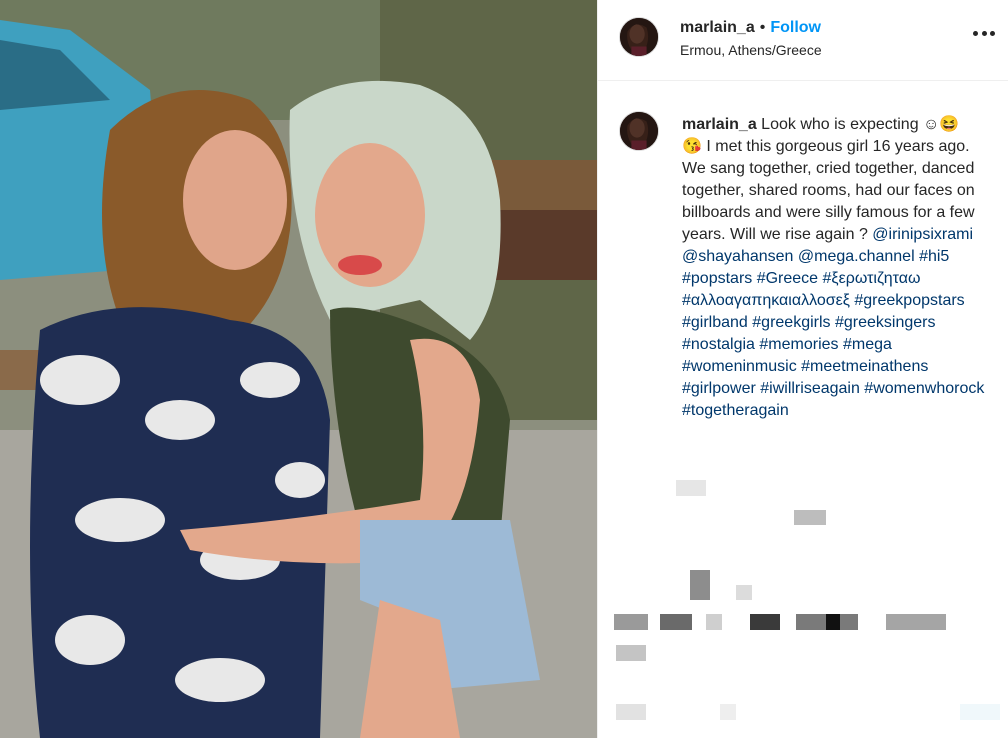 This screenshot has height=738, width=1008. What do you see at coordinates (751, 50) in the screenshot?
I see `location-link: Ermou, Athens/Greece` at bounding box center [751, 50].